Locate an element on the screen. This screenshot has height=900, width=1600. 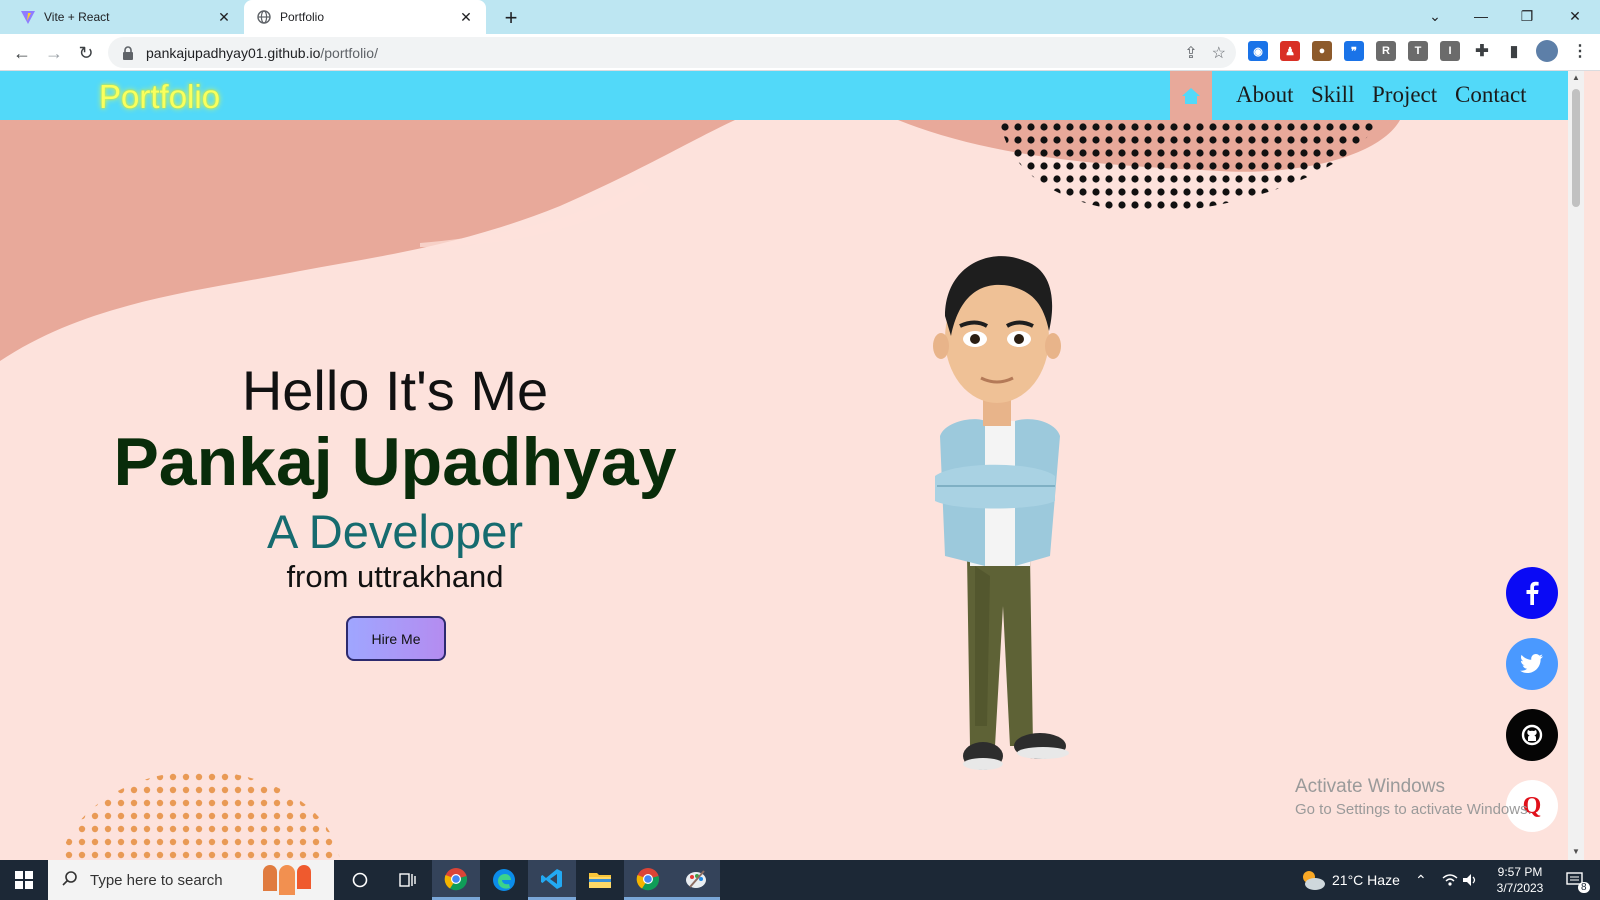
task-view-icon is located at coordinates (407, 880).